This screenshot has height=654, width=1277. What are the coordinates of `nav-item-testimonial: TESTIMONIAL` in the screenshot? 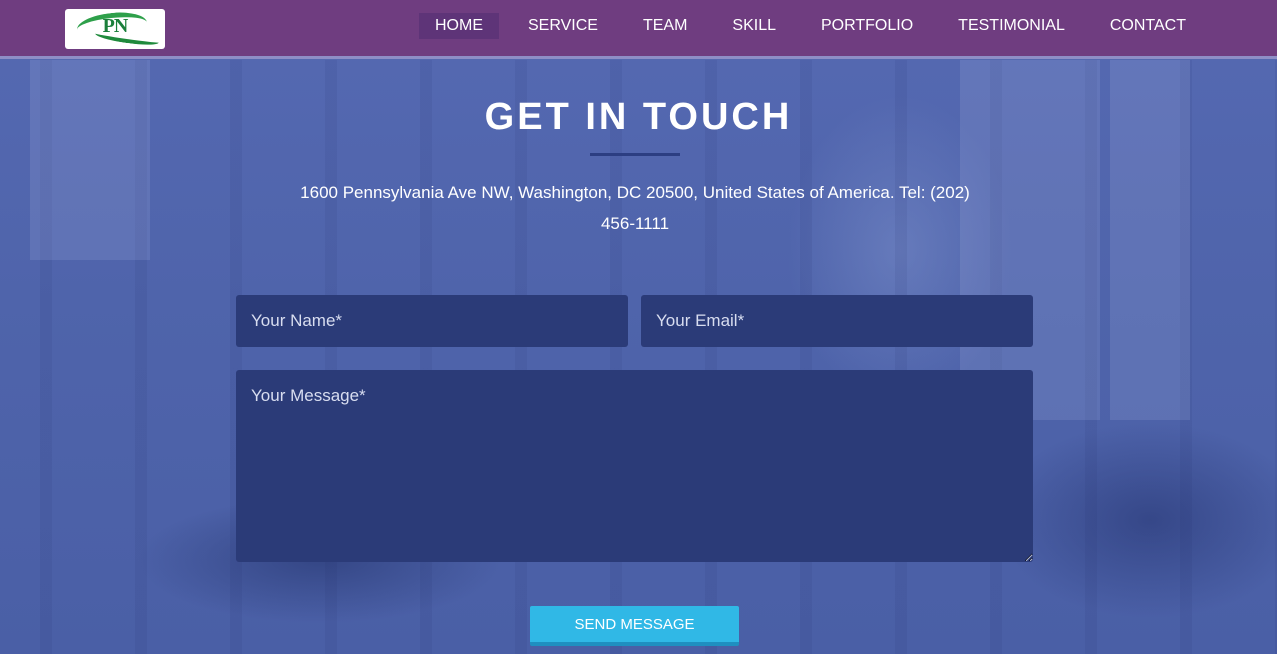 It's located at (1011, 26).